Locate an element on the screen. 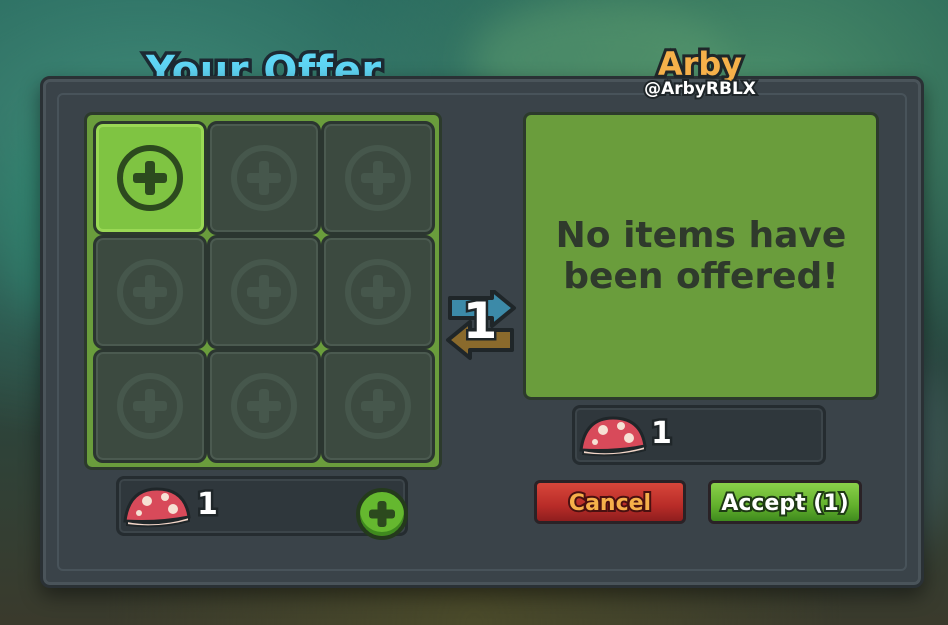 This screenshot has width=948, height=625. partner-header: Arby @ArbyRBLX is located at coordinates (700, 71).